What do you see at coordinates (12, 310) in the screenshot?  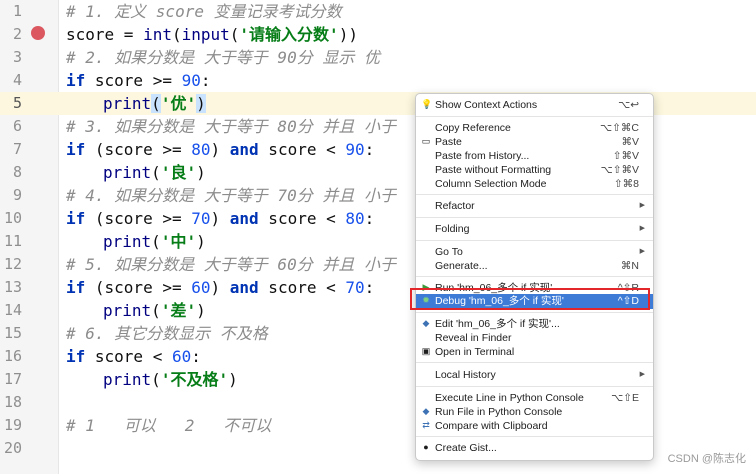 I see `line-number: 14` at bounding box center [12, 310].